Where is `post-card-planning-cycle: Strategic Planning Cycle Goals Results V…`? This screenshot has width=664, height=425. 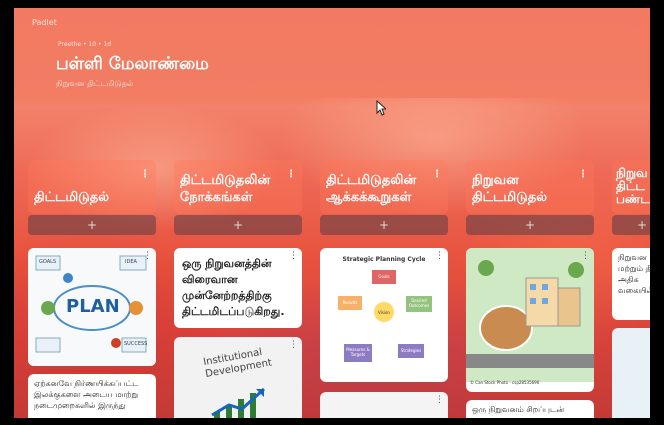
post-card-planning-cycle: Strategic Planning Cycle Goals Results V… is located at coordinates (384, 315).